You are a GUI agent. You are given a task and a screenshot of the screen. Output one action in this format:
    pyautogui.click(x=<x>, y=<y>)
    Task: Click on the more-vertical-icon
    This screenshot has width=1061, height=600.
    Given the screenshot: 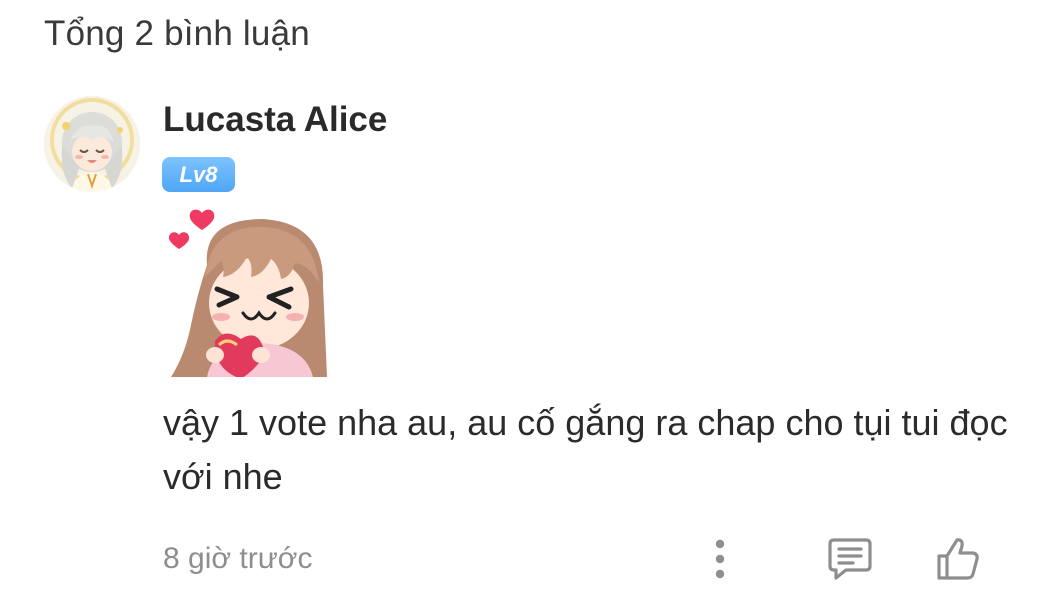 What is the action you would take?
    pyautogui.click(x=720, y=559)
    